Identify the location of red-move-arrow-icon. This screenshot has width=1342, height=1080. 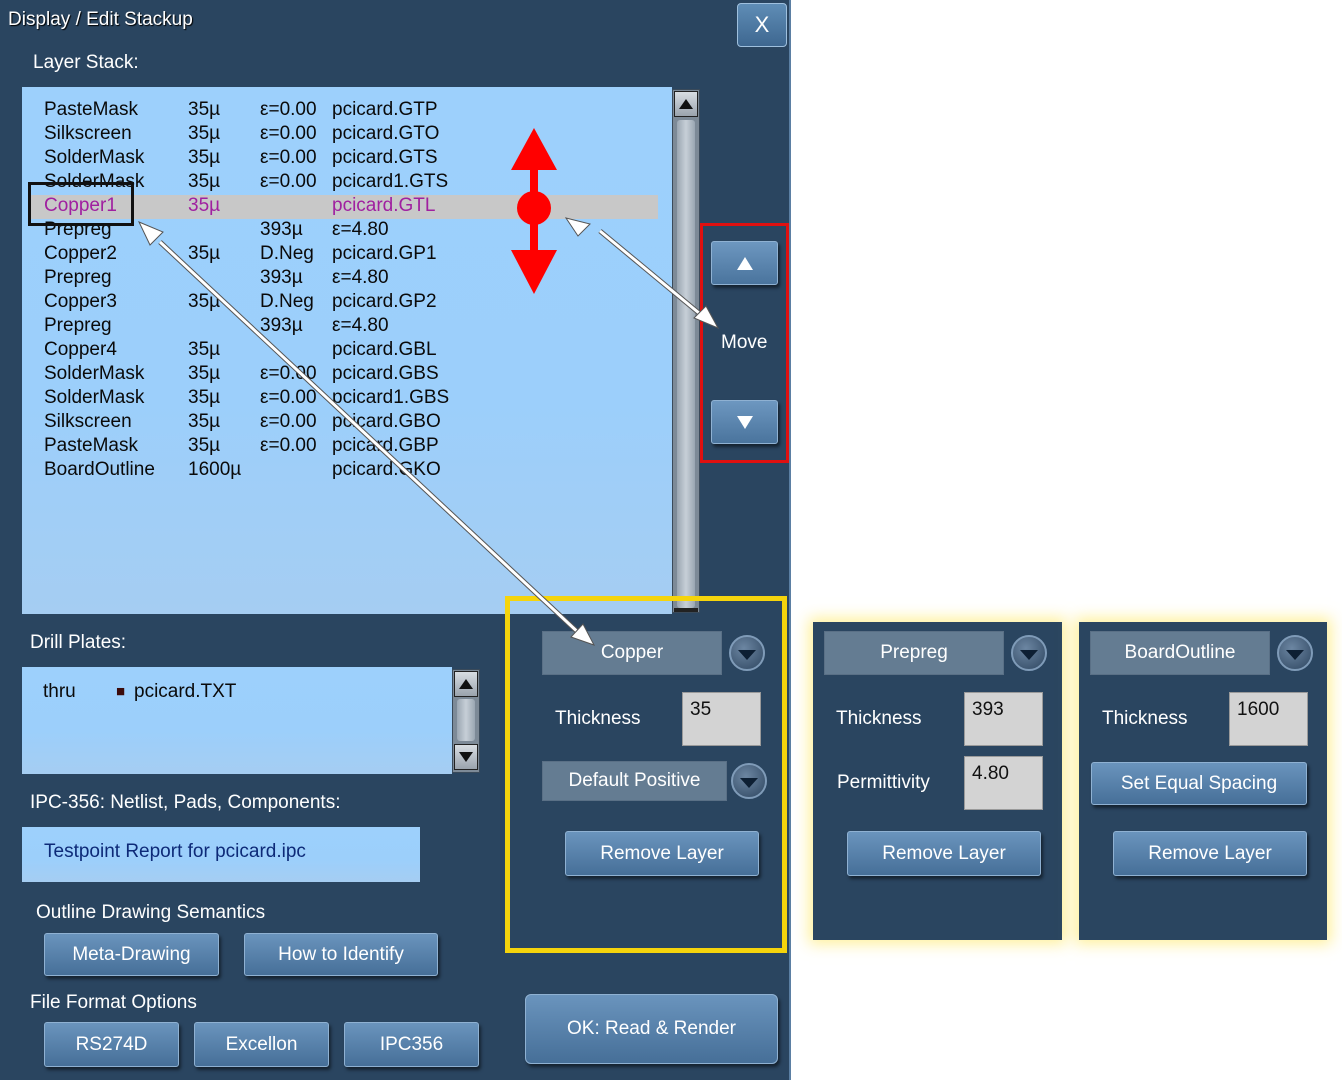
(534, 211).